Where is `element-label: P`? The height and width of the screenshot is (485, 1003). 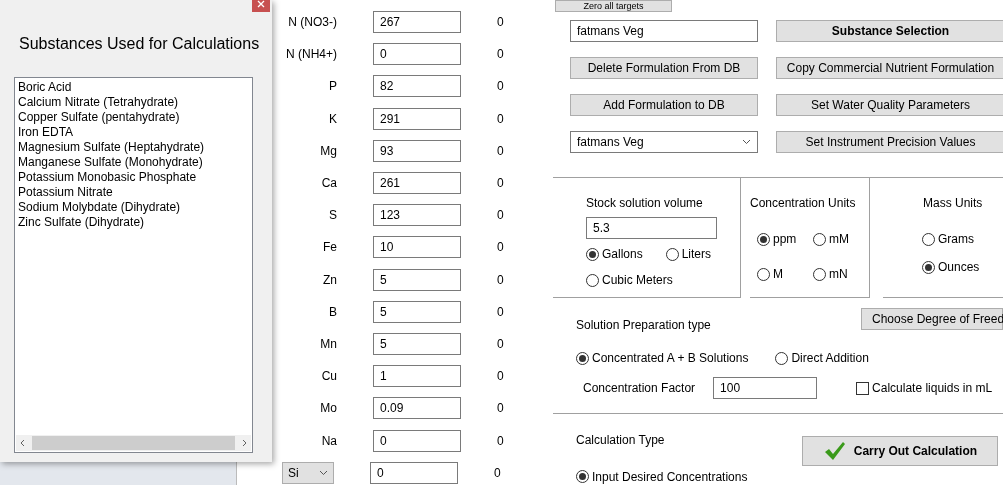
element-label: P is located at coordinates (332, 87).